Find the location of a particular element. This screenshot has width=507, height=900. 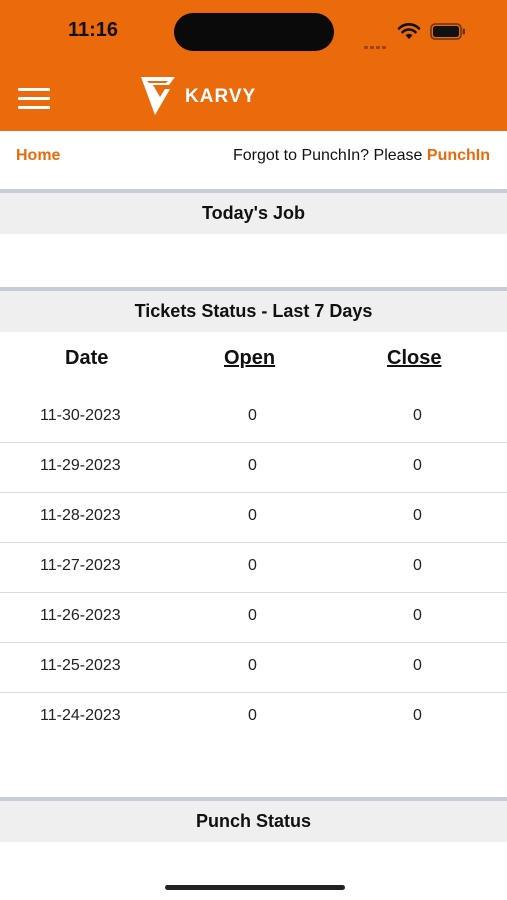

karvy-logo-icon is located at coordinates (158, 96).